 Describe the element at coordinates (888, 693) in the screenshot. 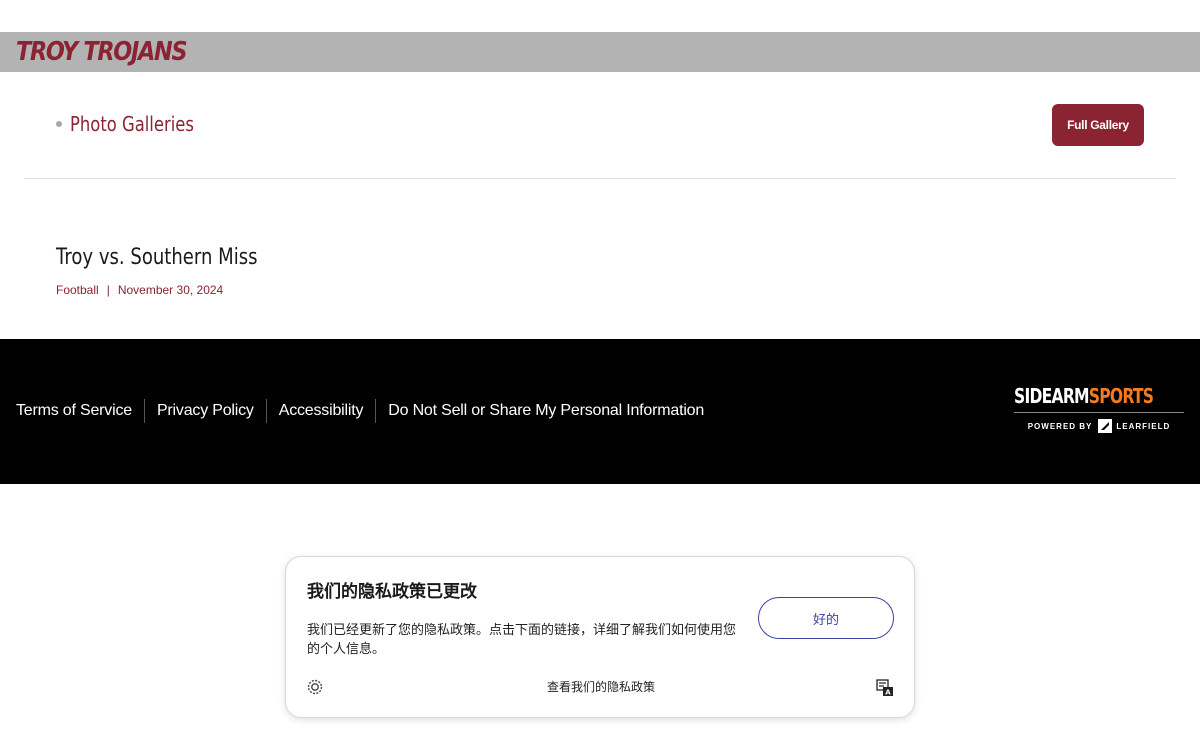

I see `svg-text: A` at that location.